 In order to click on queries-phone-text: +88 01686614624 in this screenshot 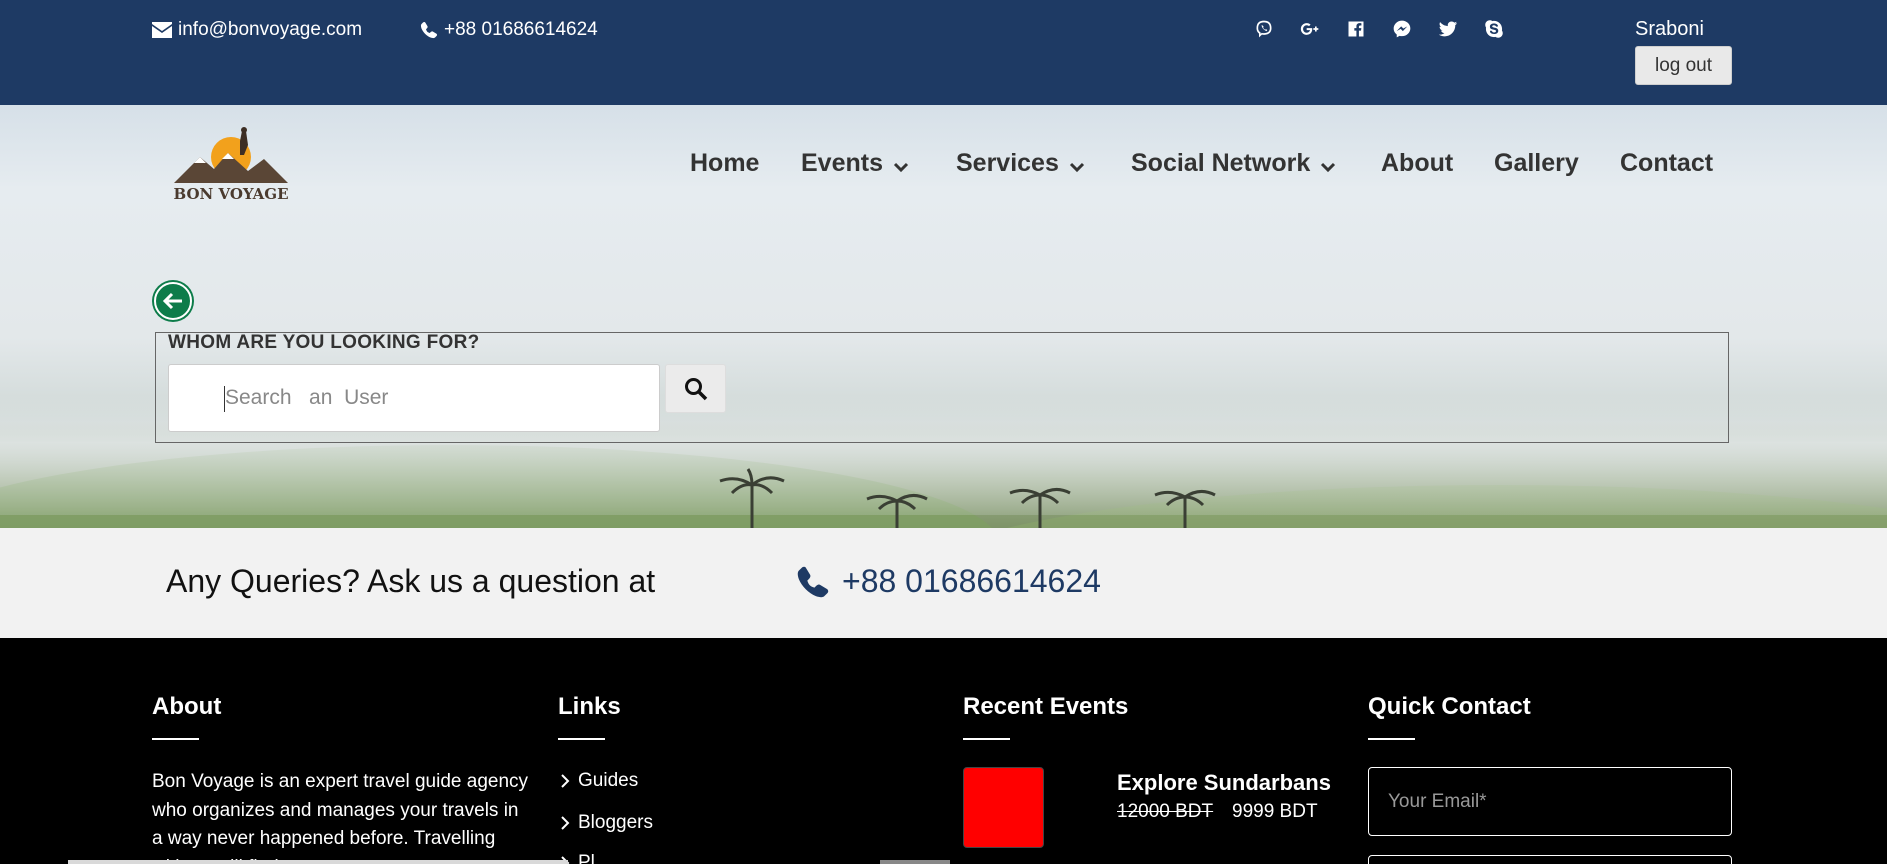, I will do `click(971, 581)`.